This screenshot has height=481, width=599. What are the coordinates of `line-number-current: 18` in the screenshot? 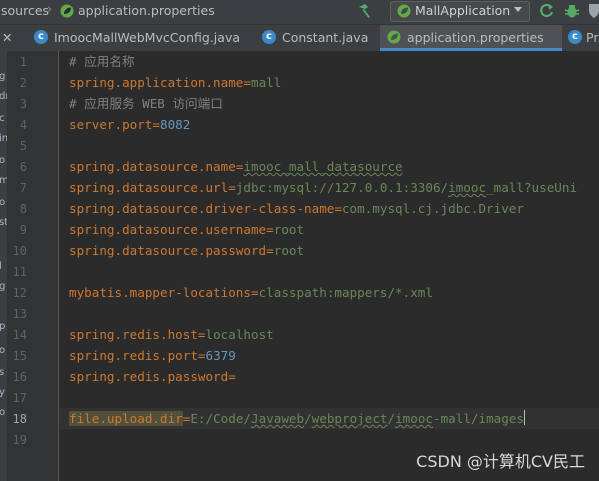 It's located at (19, 419).